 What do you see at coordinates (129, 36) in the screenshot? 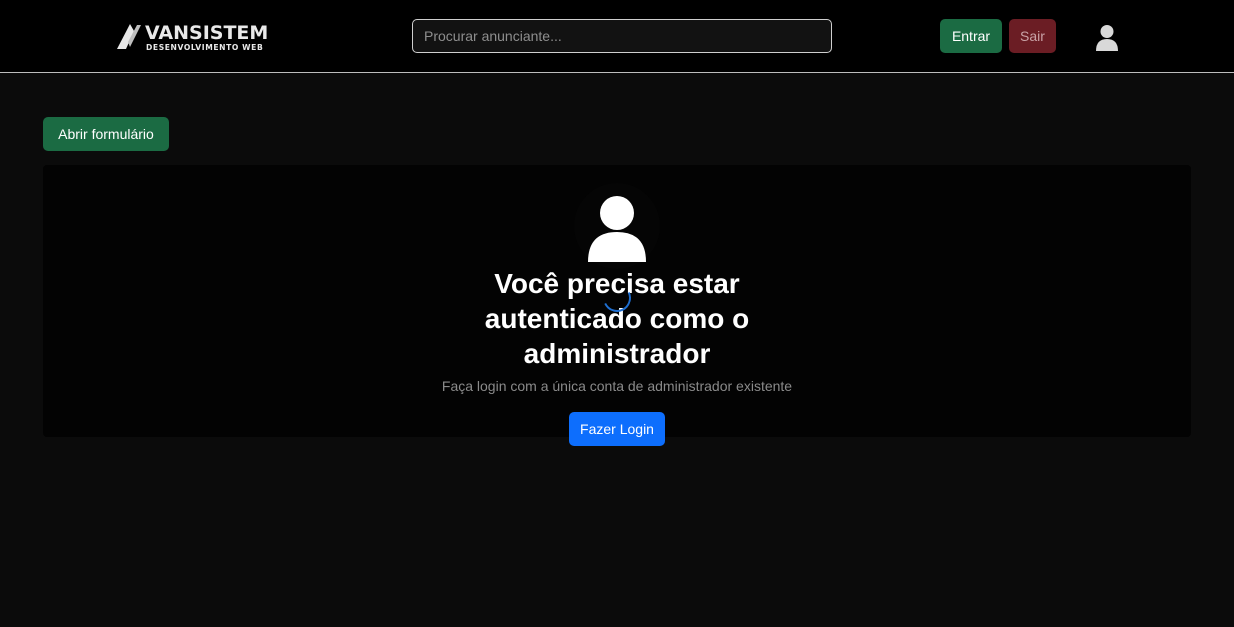
I see `logo-mark-icon` at bounding box center [129, 36].